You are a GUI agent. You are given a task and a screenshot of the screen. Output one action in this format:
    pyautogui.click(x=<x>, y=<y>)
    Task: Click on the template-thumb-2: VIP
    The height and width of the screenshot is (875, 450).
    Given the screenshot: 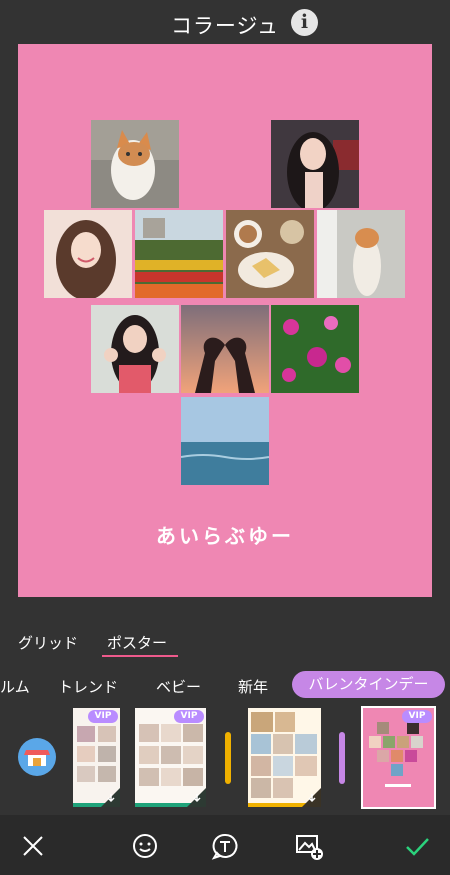 What is the action you would take?
    pyautogui.click(x=170, y=757)
    